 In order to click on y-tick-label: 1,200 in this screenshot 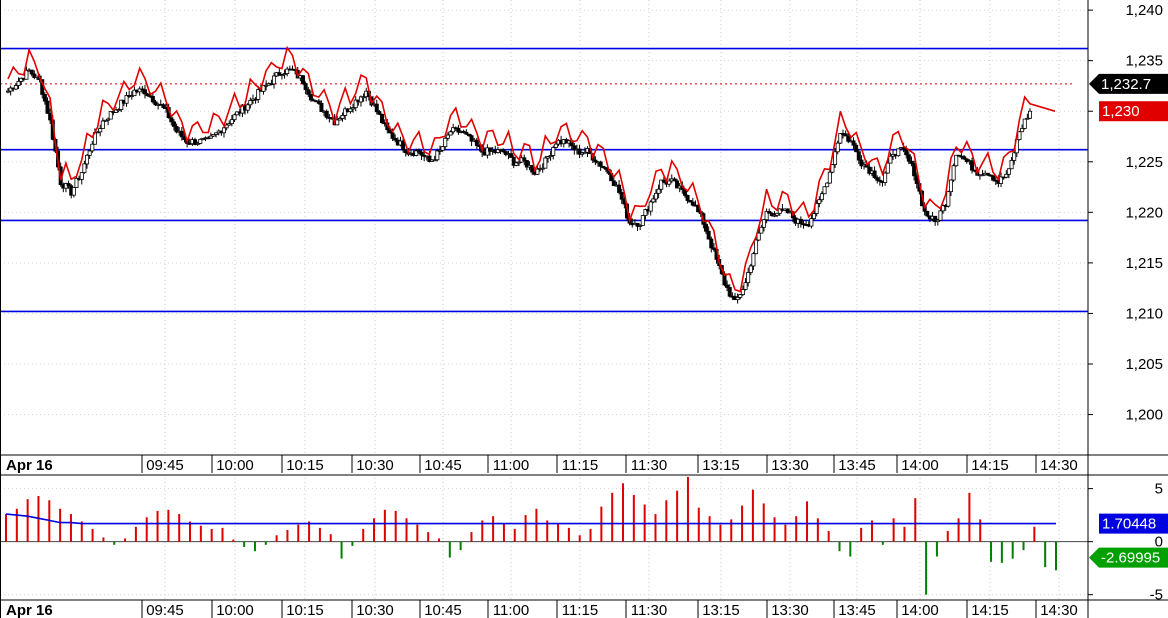, I will do `click(1144, 415)`.